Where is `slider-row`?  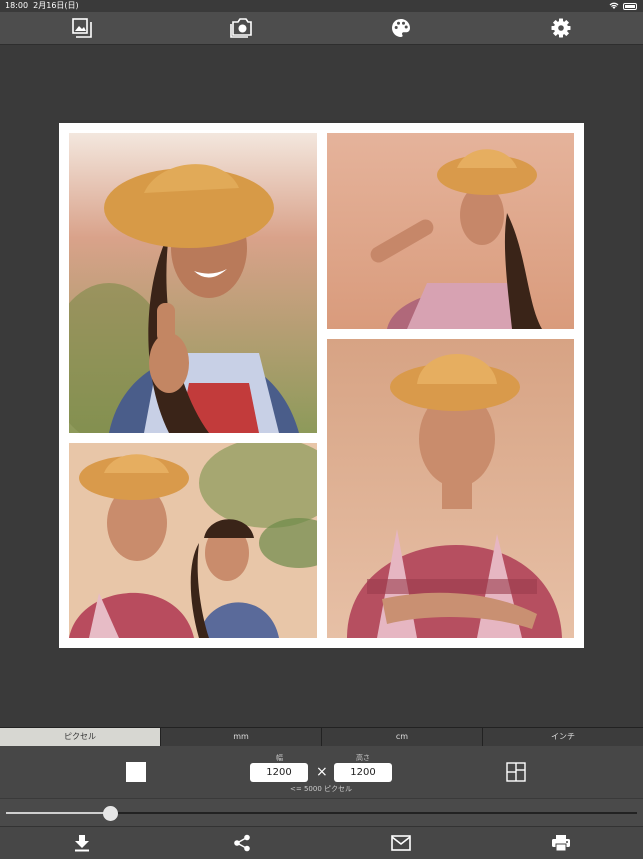
slider-row is located at coordinates (321, 812).